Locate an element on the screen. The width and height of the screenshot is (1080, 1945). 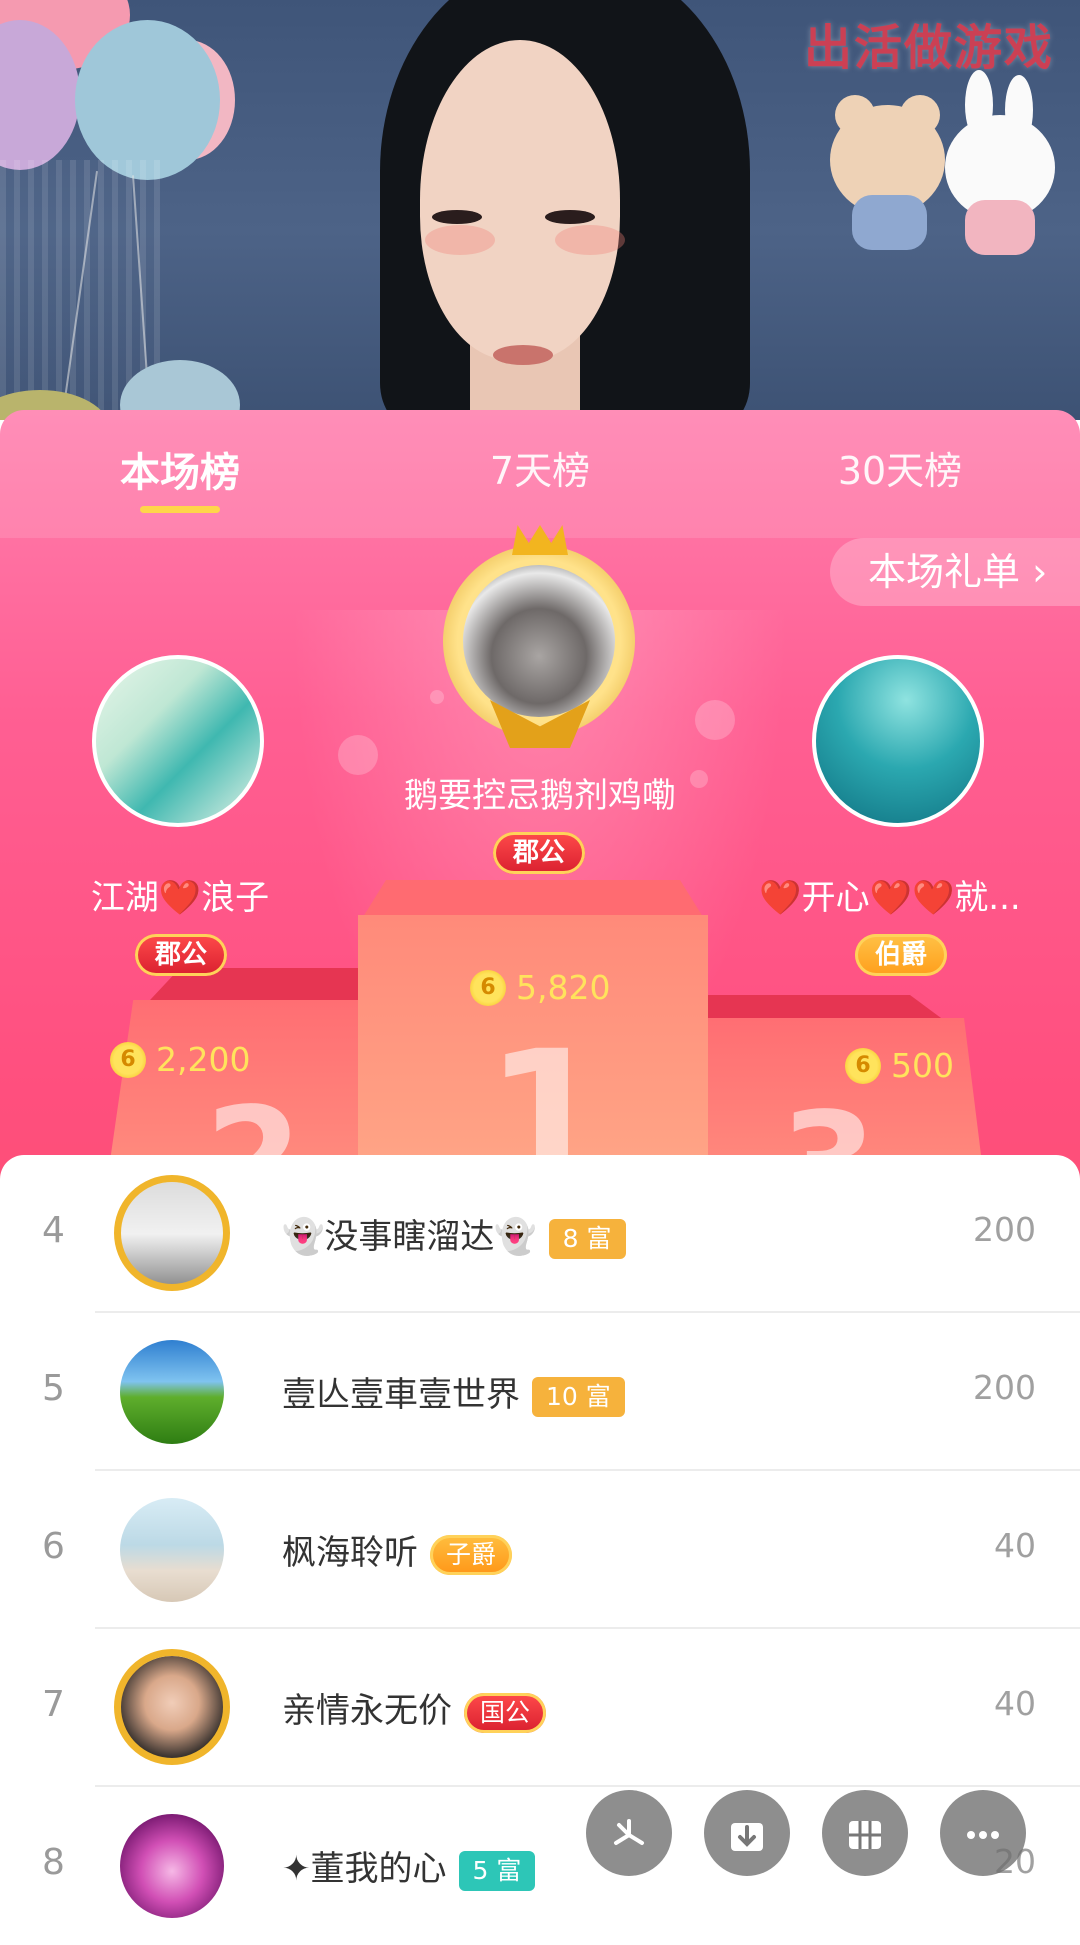
top2-name: 江湖❤️浪子 is located at coordinates (180, 894).